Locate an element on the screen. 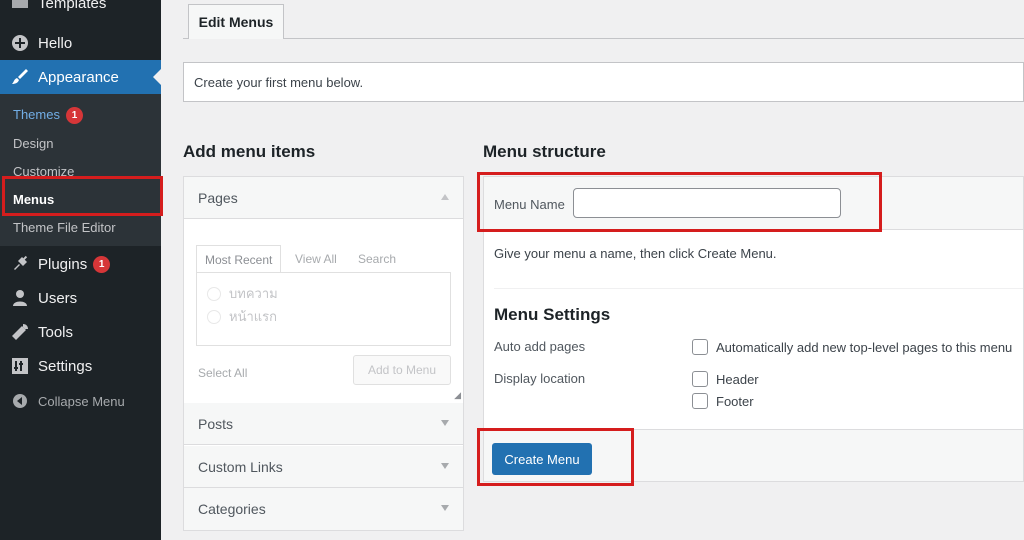  sidebar-item-label: Appearance is located at coordinates (78, 77).